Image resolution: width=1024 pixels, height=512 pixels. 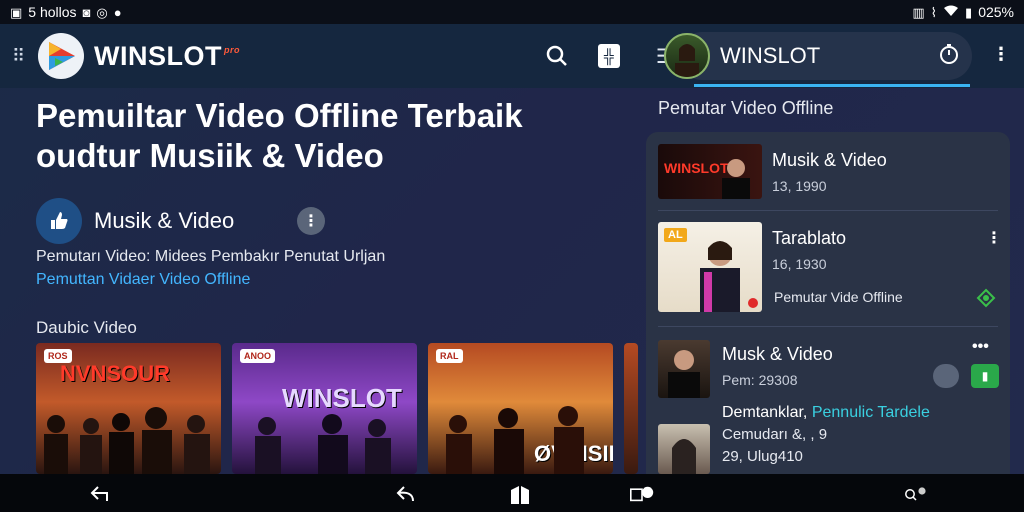 What do you see at coordinates (86, 327) in the screenshot?
I see `section-title: Daubic Video` at bounding box center [86, 327].